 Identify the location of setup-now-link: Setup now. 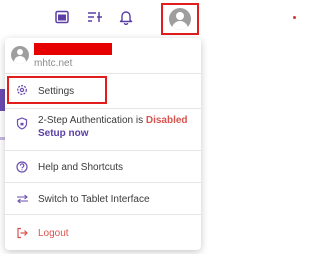
(63, 133).